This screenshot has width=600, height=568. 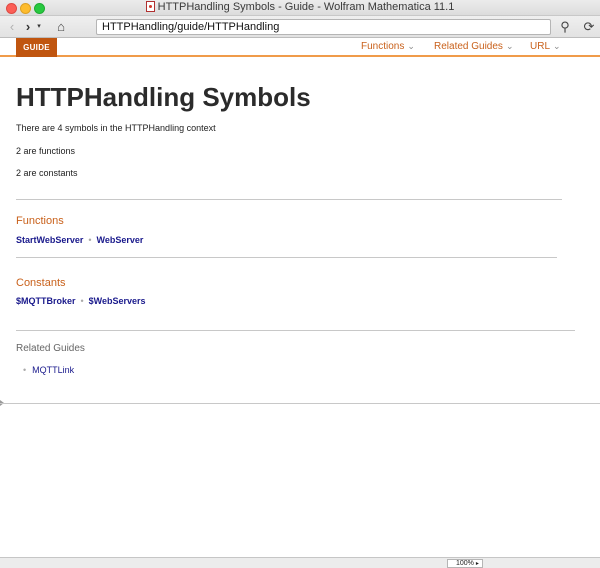 What do you see at coordinates (468, 46) in the screenshot?
I see `related-guides-menu-label: Related Guides` at bounding box center [468, 46].